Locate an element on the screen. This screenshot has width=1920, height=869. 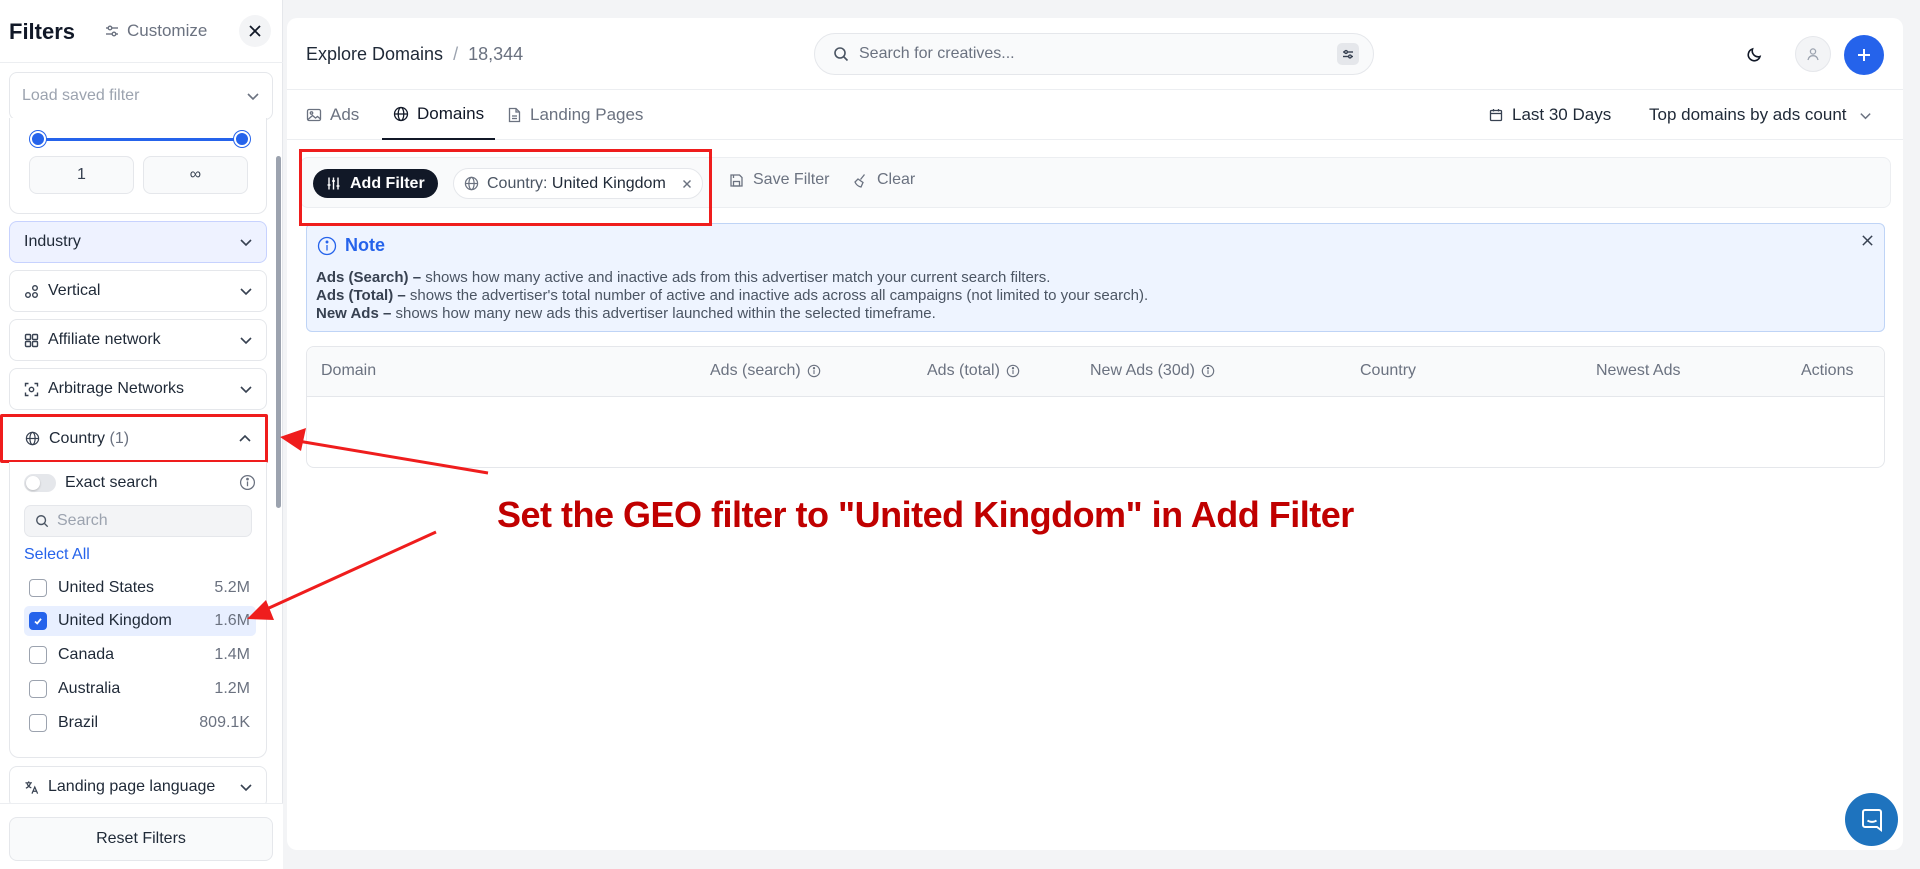
clear-filters-button: Clear is located at coordinates (884, 180).